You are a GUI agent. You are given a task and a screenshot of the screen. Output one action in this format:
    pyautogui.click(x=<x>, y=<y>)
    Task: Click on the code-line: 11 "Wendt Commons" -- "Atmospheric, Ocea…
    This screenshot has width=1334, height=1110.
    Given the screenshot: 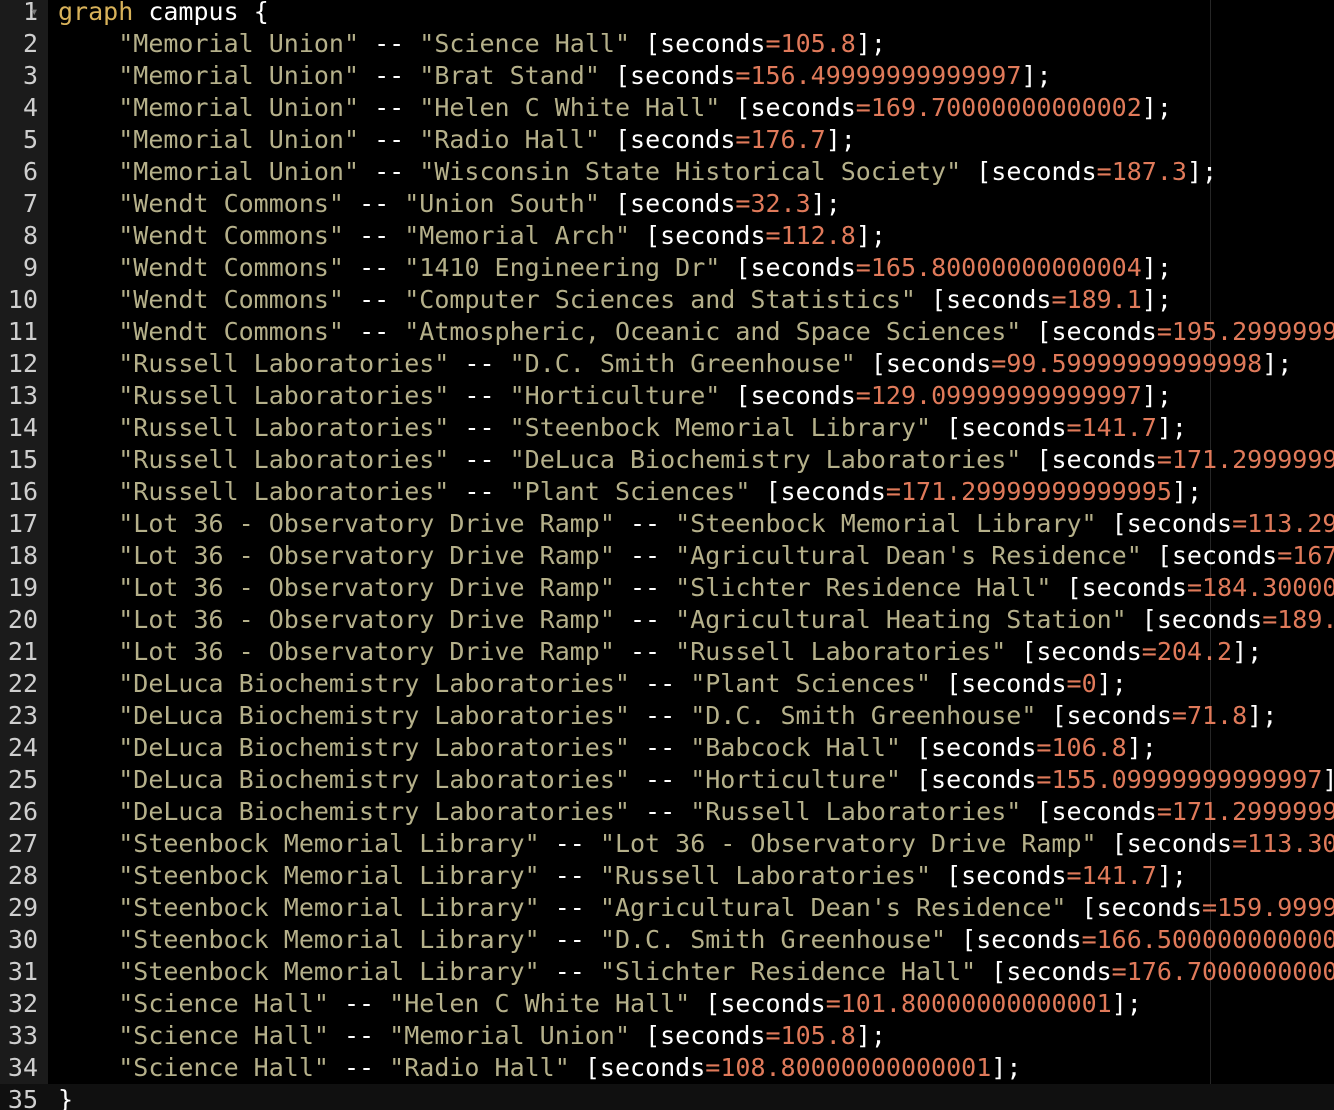 What is the action you would take?
    pyautogui.click(x=667, y=332)
    